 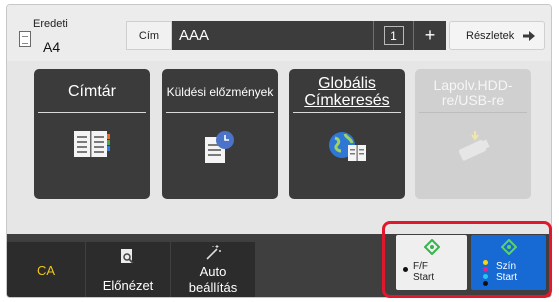 I want to click on tile-address-book: Címtár, so click(x=92, y=134).